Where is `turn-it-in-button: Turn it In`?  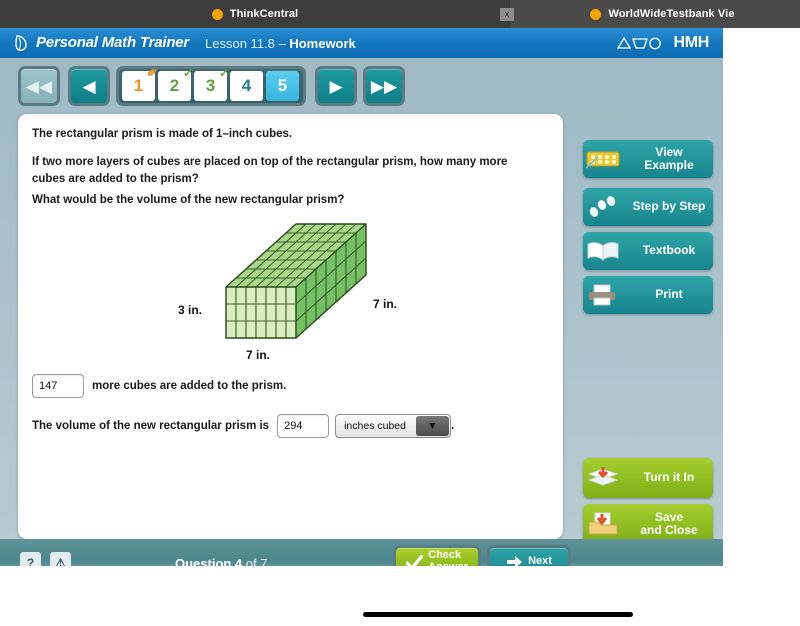 turn-it-in-button: Turn it In is located at coordinates (648, 478).